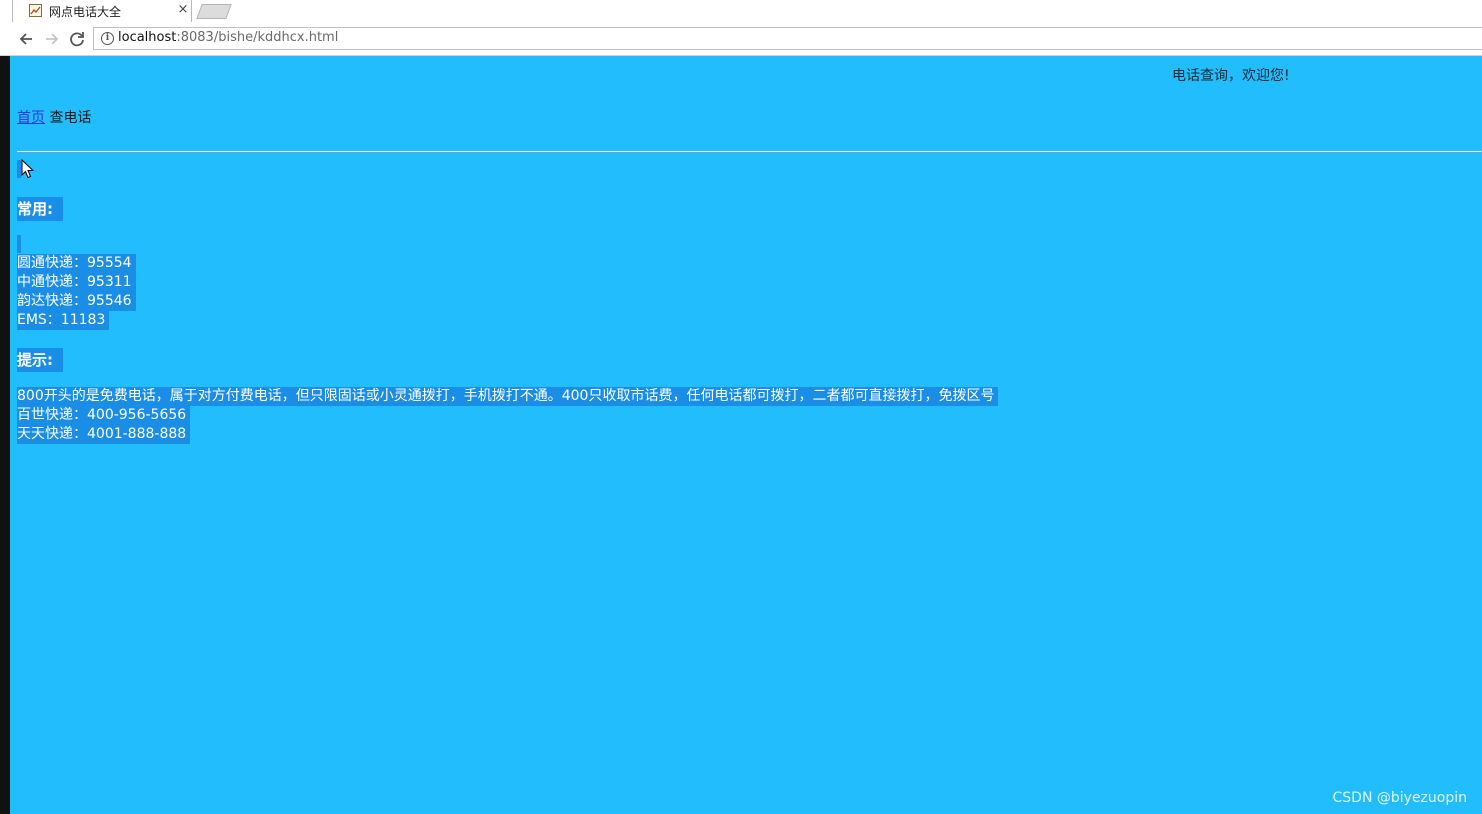  What do you see at coordinates (1399, 798) in the screenshot?
I see `watermark: CSDN @biyezuopin` at bounding box center [1399, 798].